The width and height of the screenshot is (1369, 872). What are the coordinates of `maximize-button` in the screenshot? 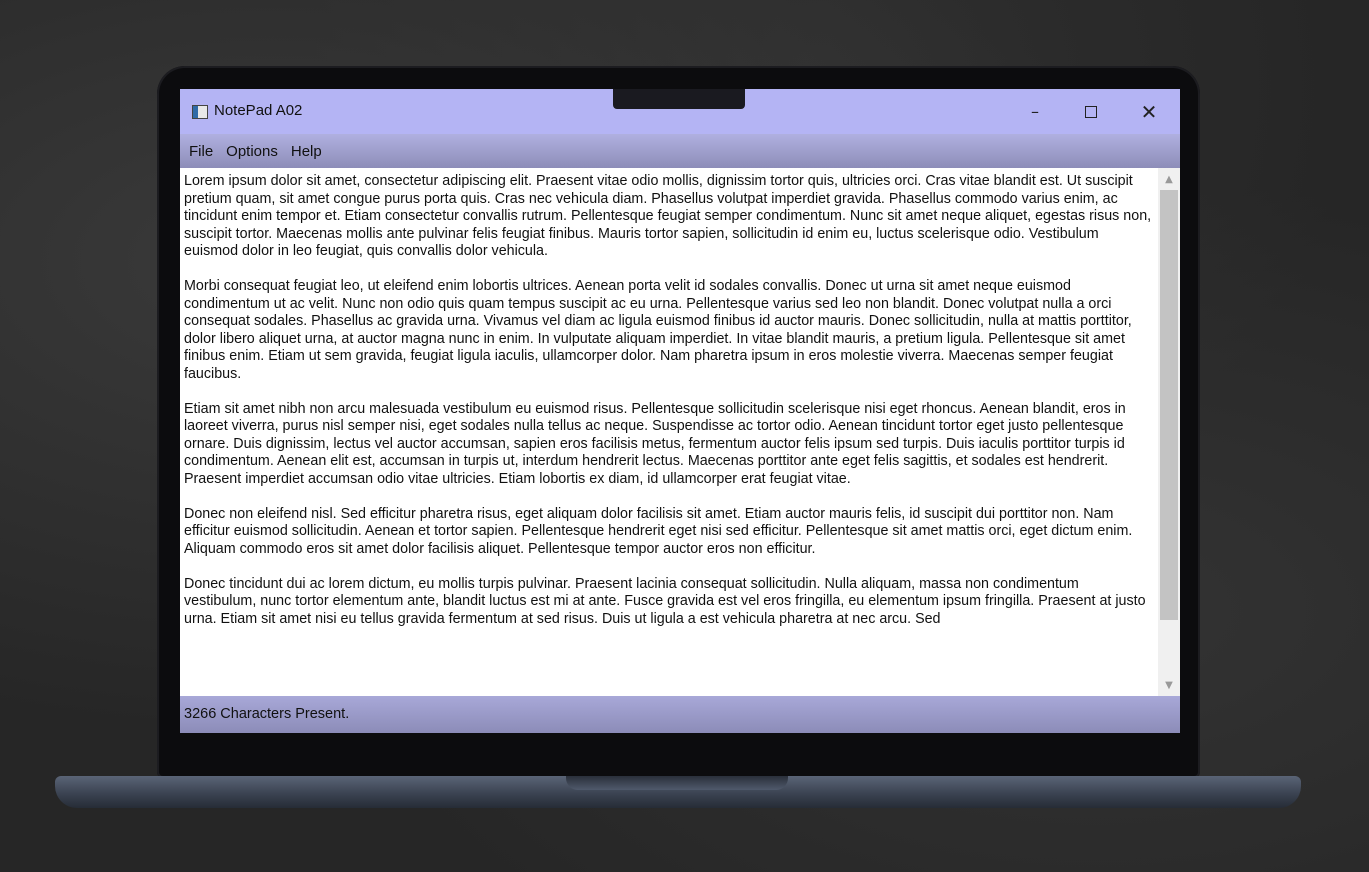 It's located at (1091, 111).